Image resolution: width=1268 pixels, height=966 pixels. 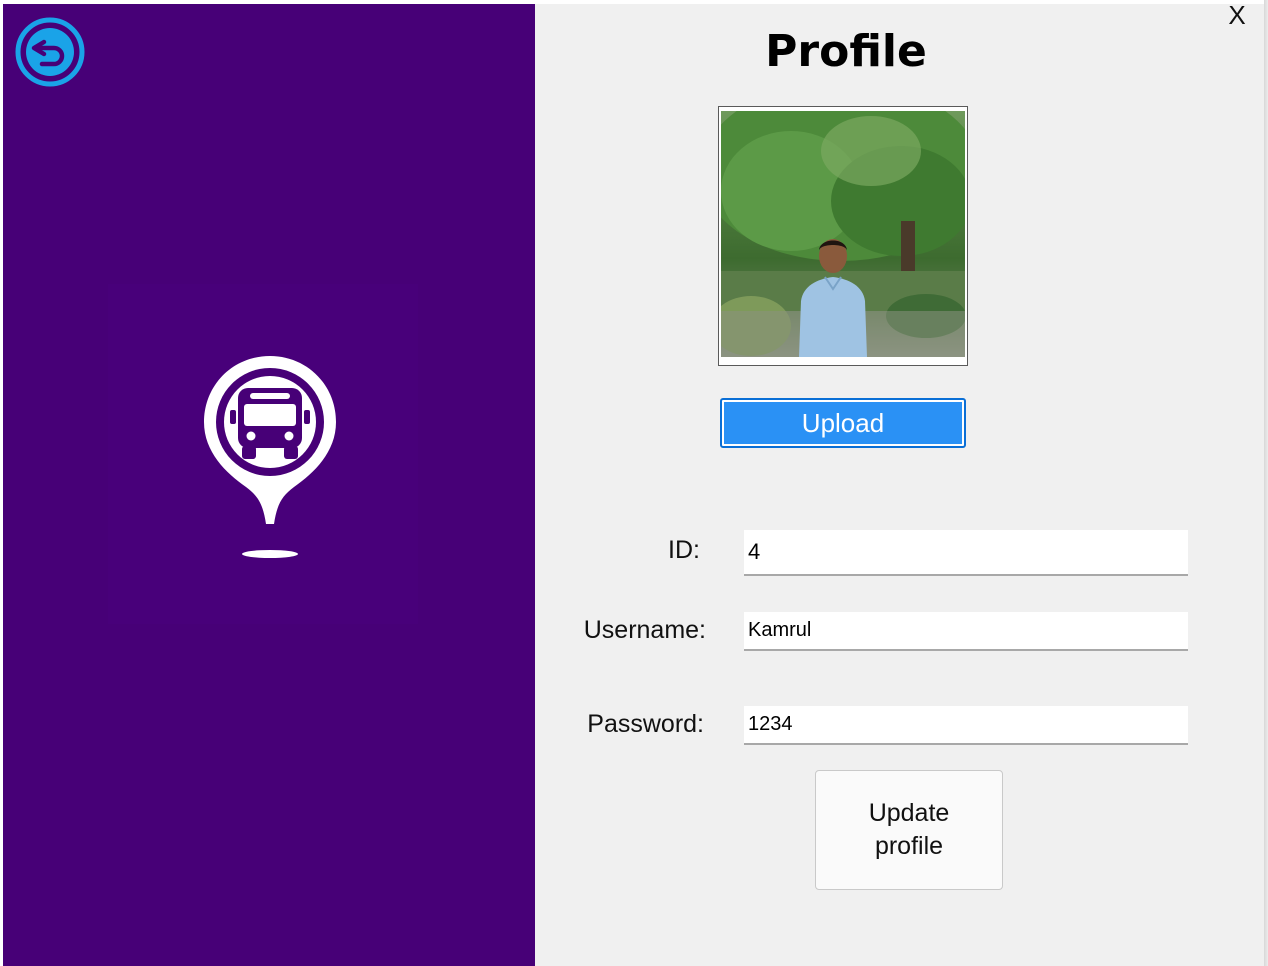 I want to click on window-right-edge, so click(x=1266, y=483).